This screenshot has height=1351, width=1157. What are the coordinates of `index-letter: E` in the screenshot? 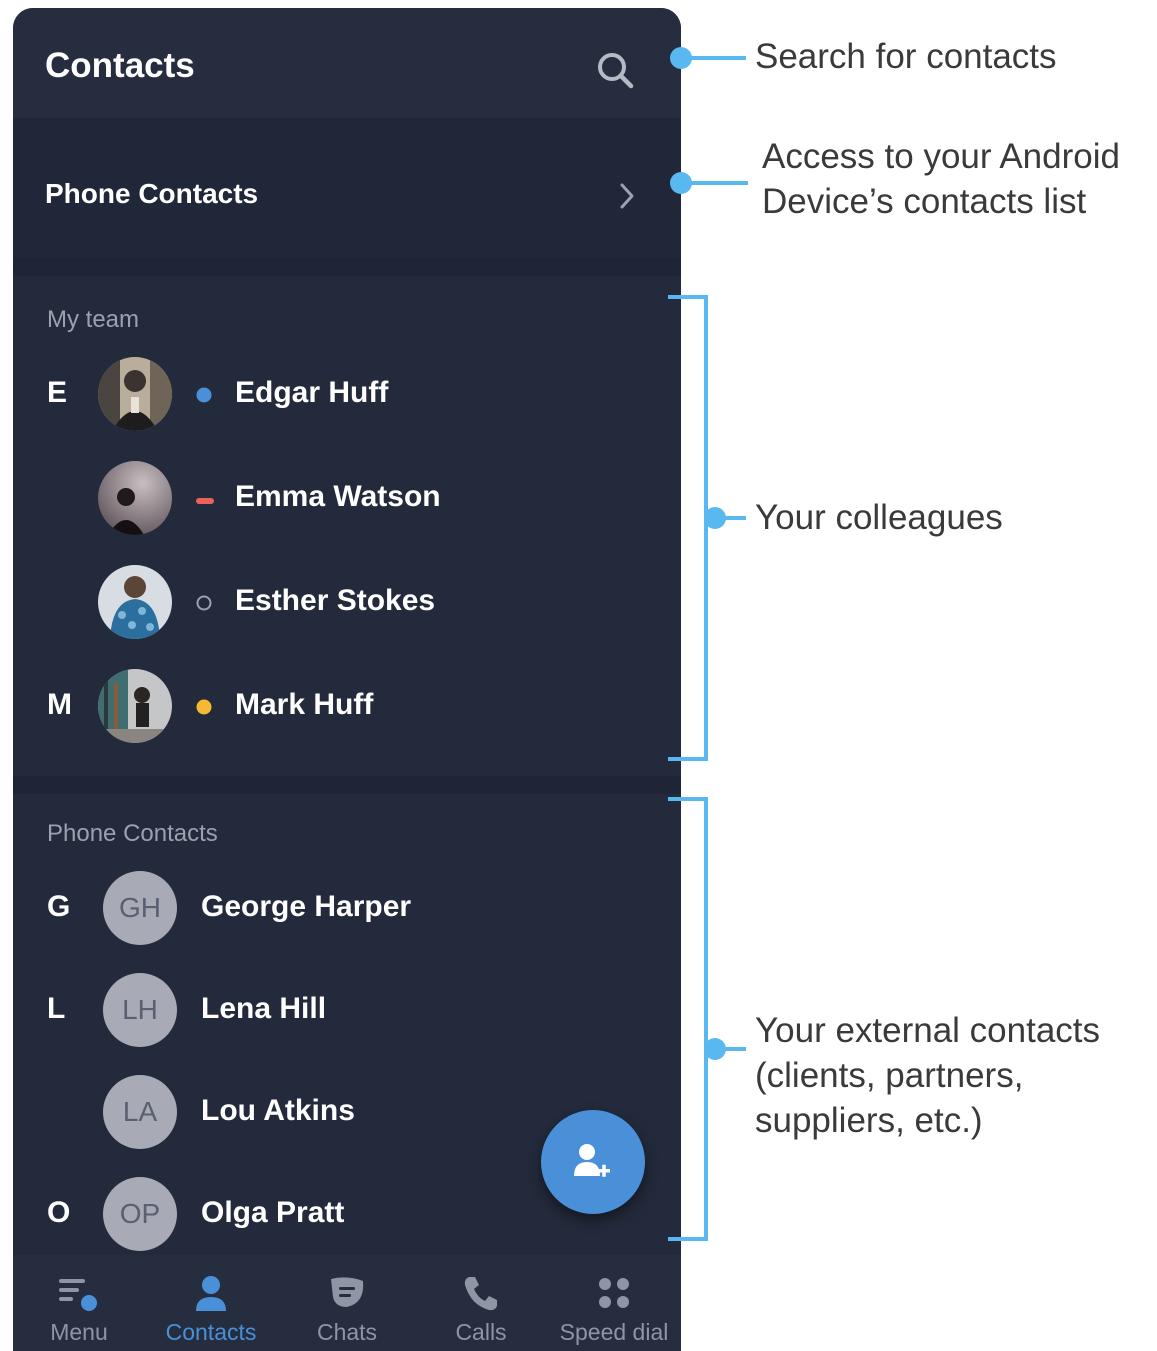 It's located at (57, 392).